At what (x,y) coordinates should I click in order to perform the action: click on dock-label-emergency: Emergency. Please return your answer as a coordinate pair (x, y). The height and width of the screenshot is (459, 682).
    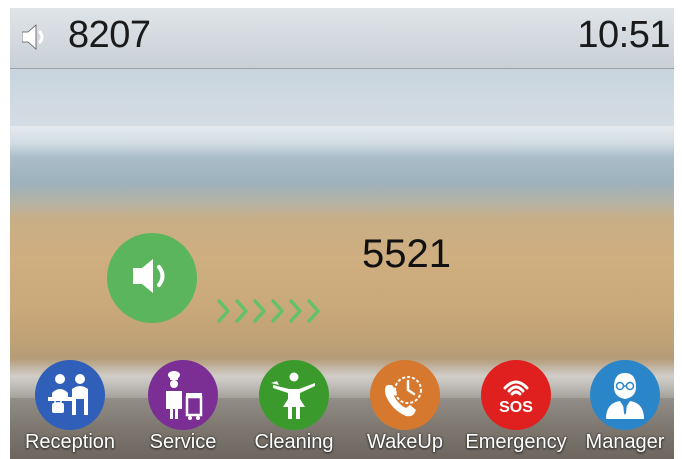
    Looking at the image, I should click on (516, 442).